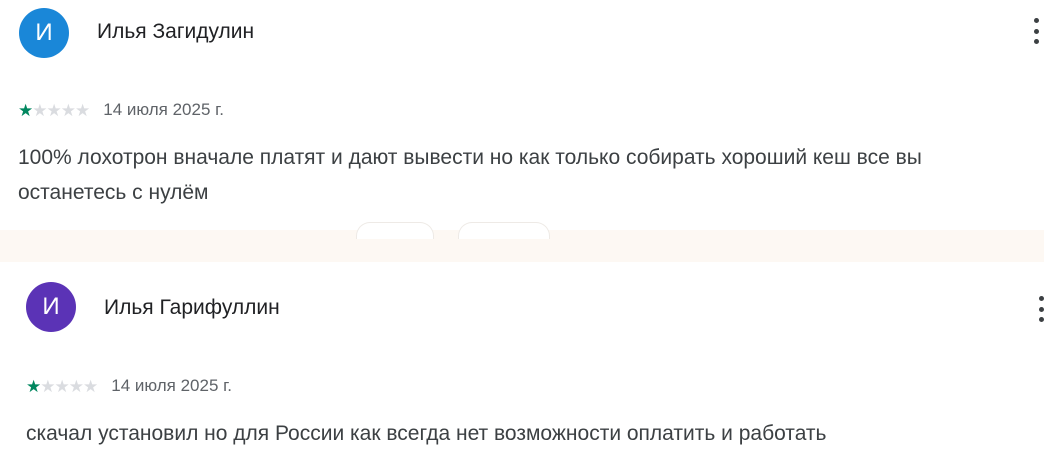 This screenshot has height=464, width=1044. I want to click on helpful-chip-yes, so click(395, 230).